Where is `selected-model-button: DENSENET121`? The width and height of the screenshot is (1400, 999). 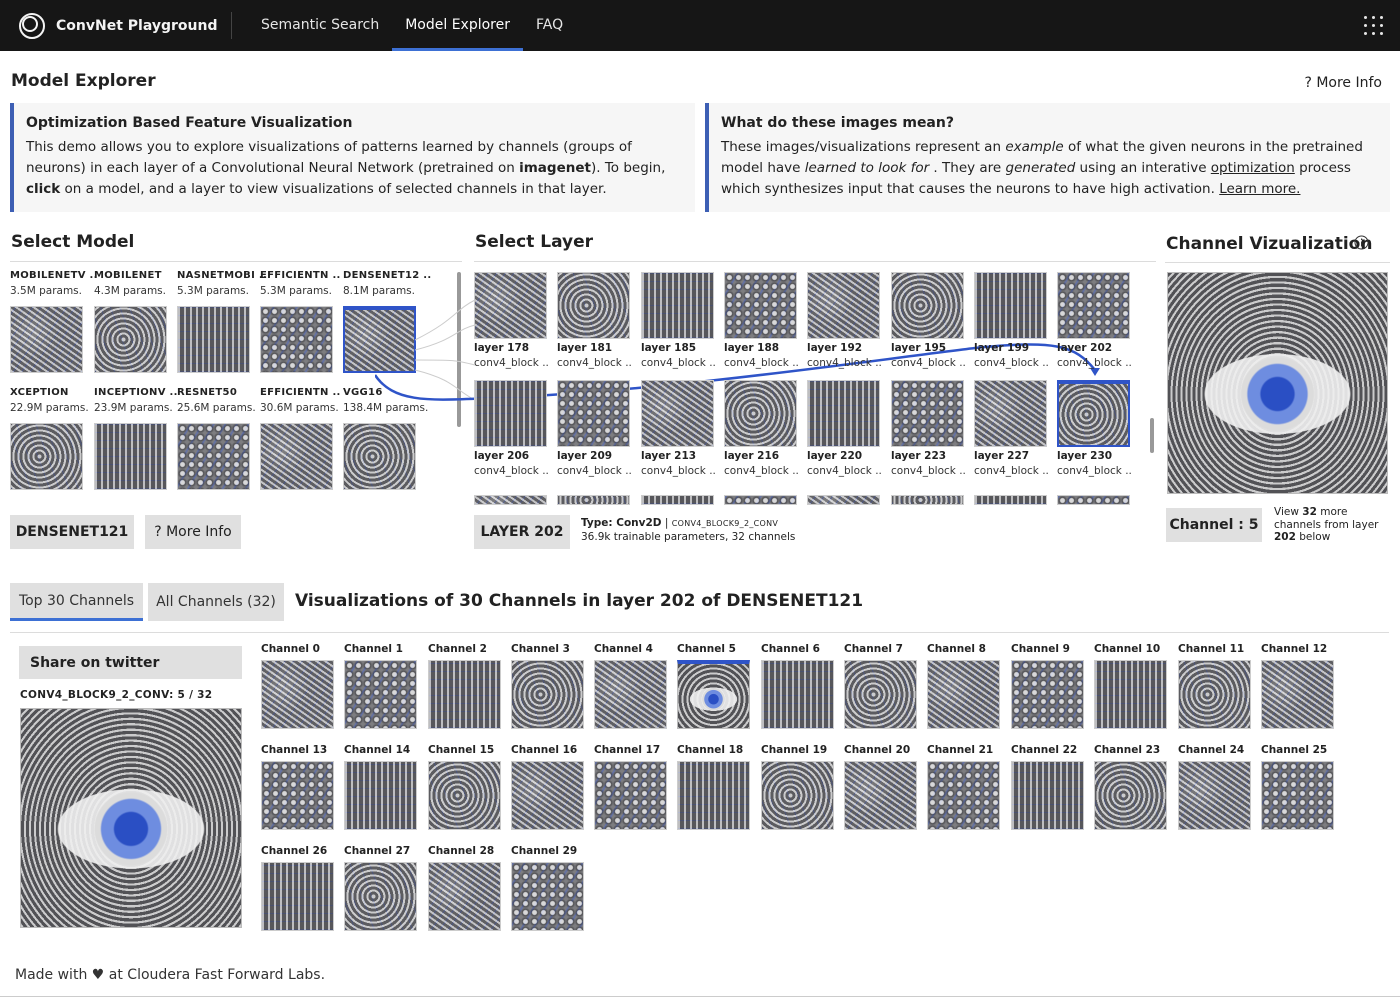
selected-model-button: DENSENET121 is located at coordinates (72, 532).